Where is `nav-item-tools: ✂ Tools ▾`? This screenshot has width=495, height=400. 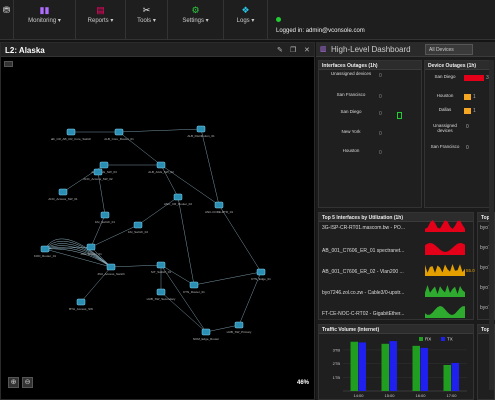
nav-item-tools: ✂ Tools ▾ is located at coordinates (147, 20).